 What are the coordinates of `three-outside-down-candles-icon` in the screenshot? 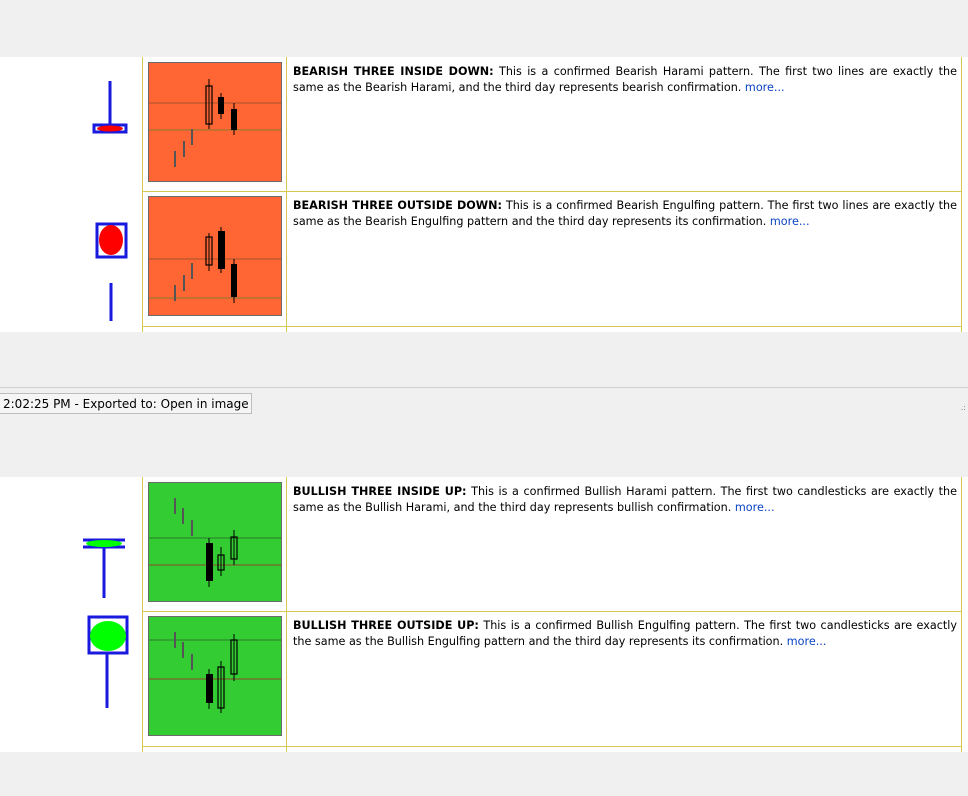 It's located at (215, 256).